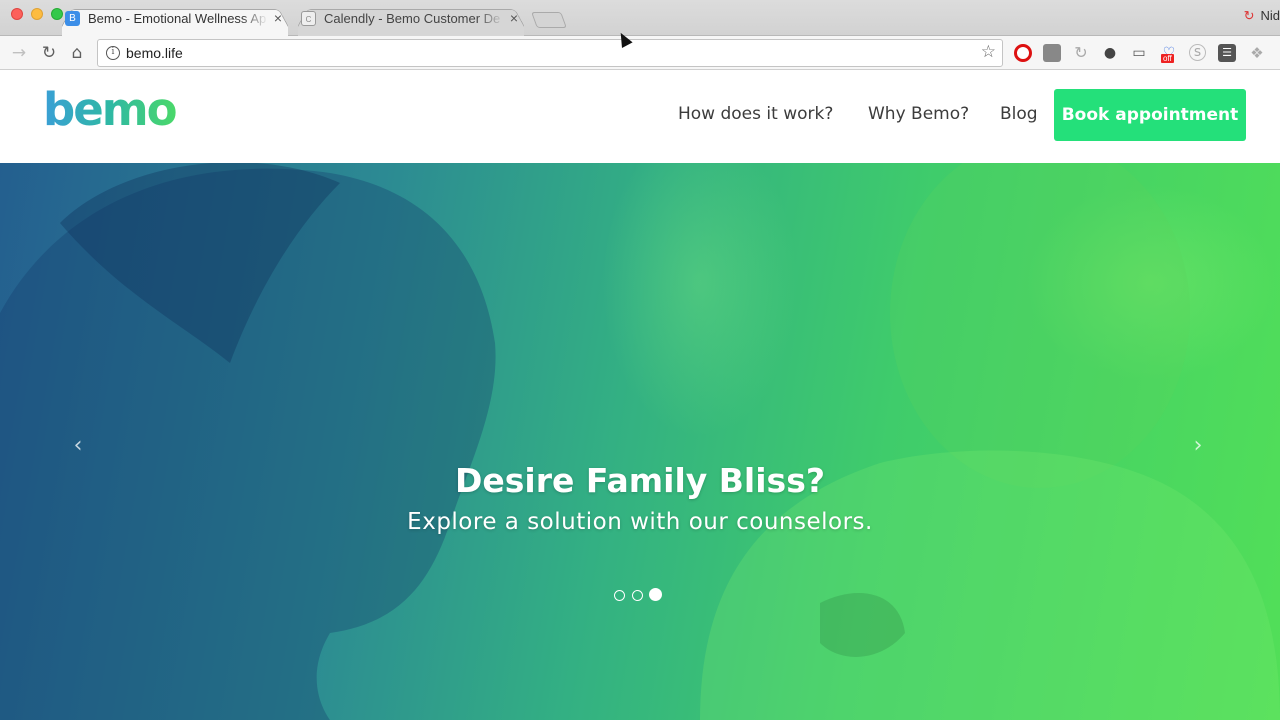  Describe the element at coordinates (1019, 114) in the screenshot. I see `nav-blog: Blog` at that location.